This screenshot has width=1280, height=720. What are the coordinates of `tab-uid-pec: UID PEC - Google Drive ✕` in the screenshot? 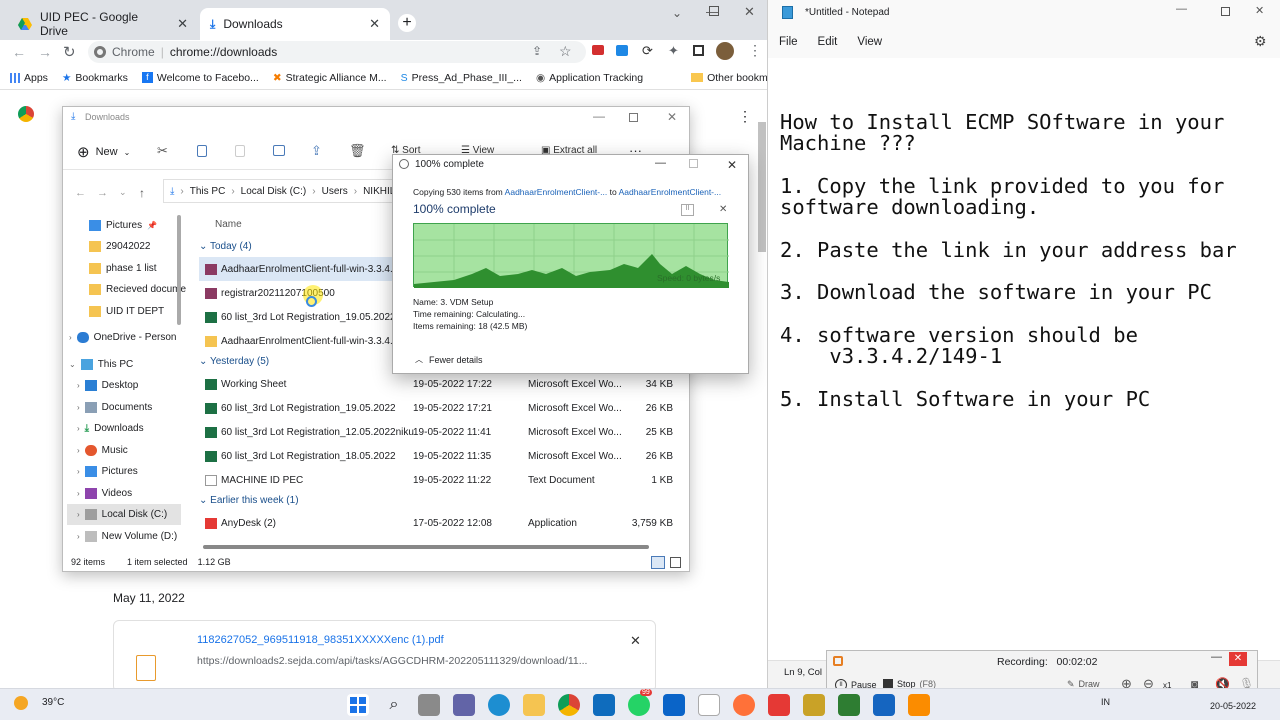 It's located at (103, 24).